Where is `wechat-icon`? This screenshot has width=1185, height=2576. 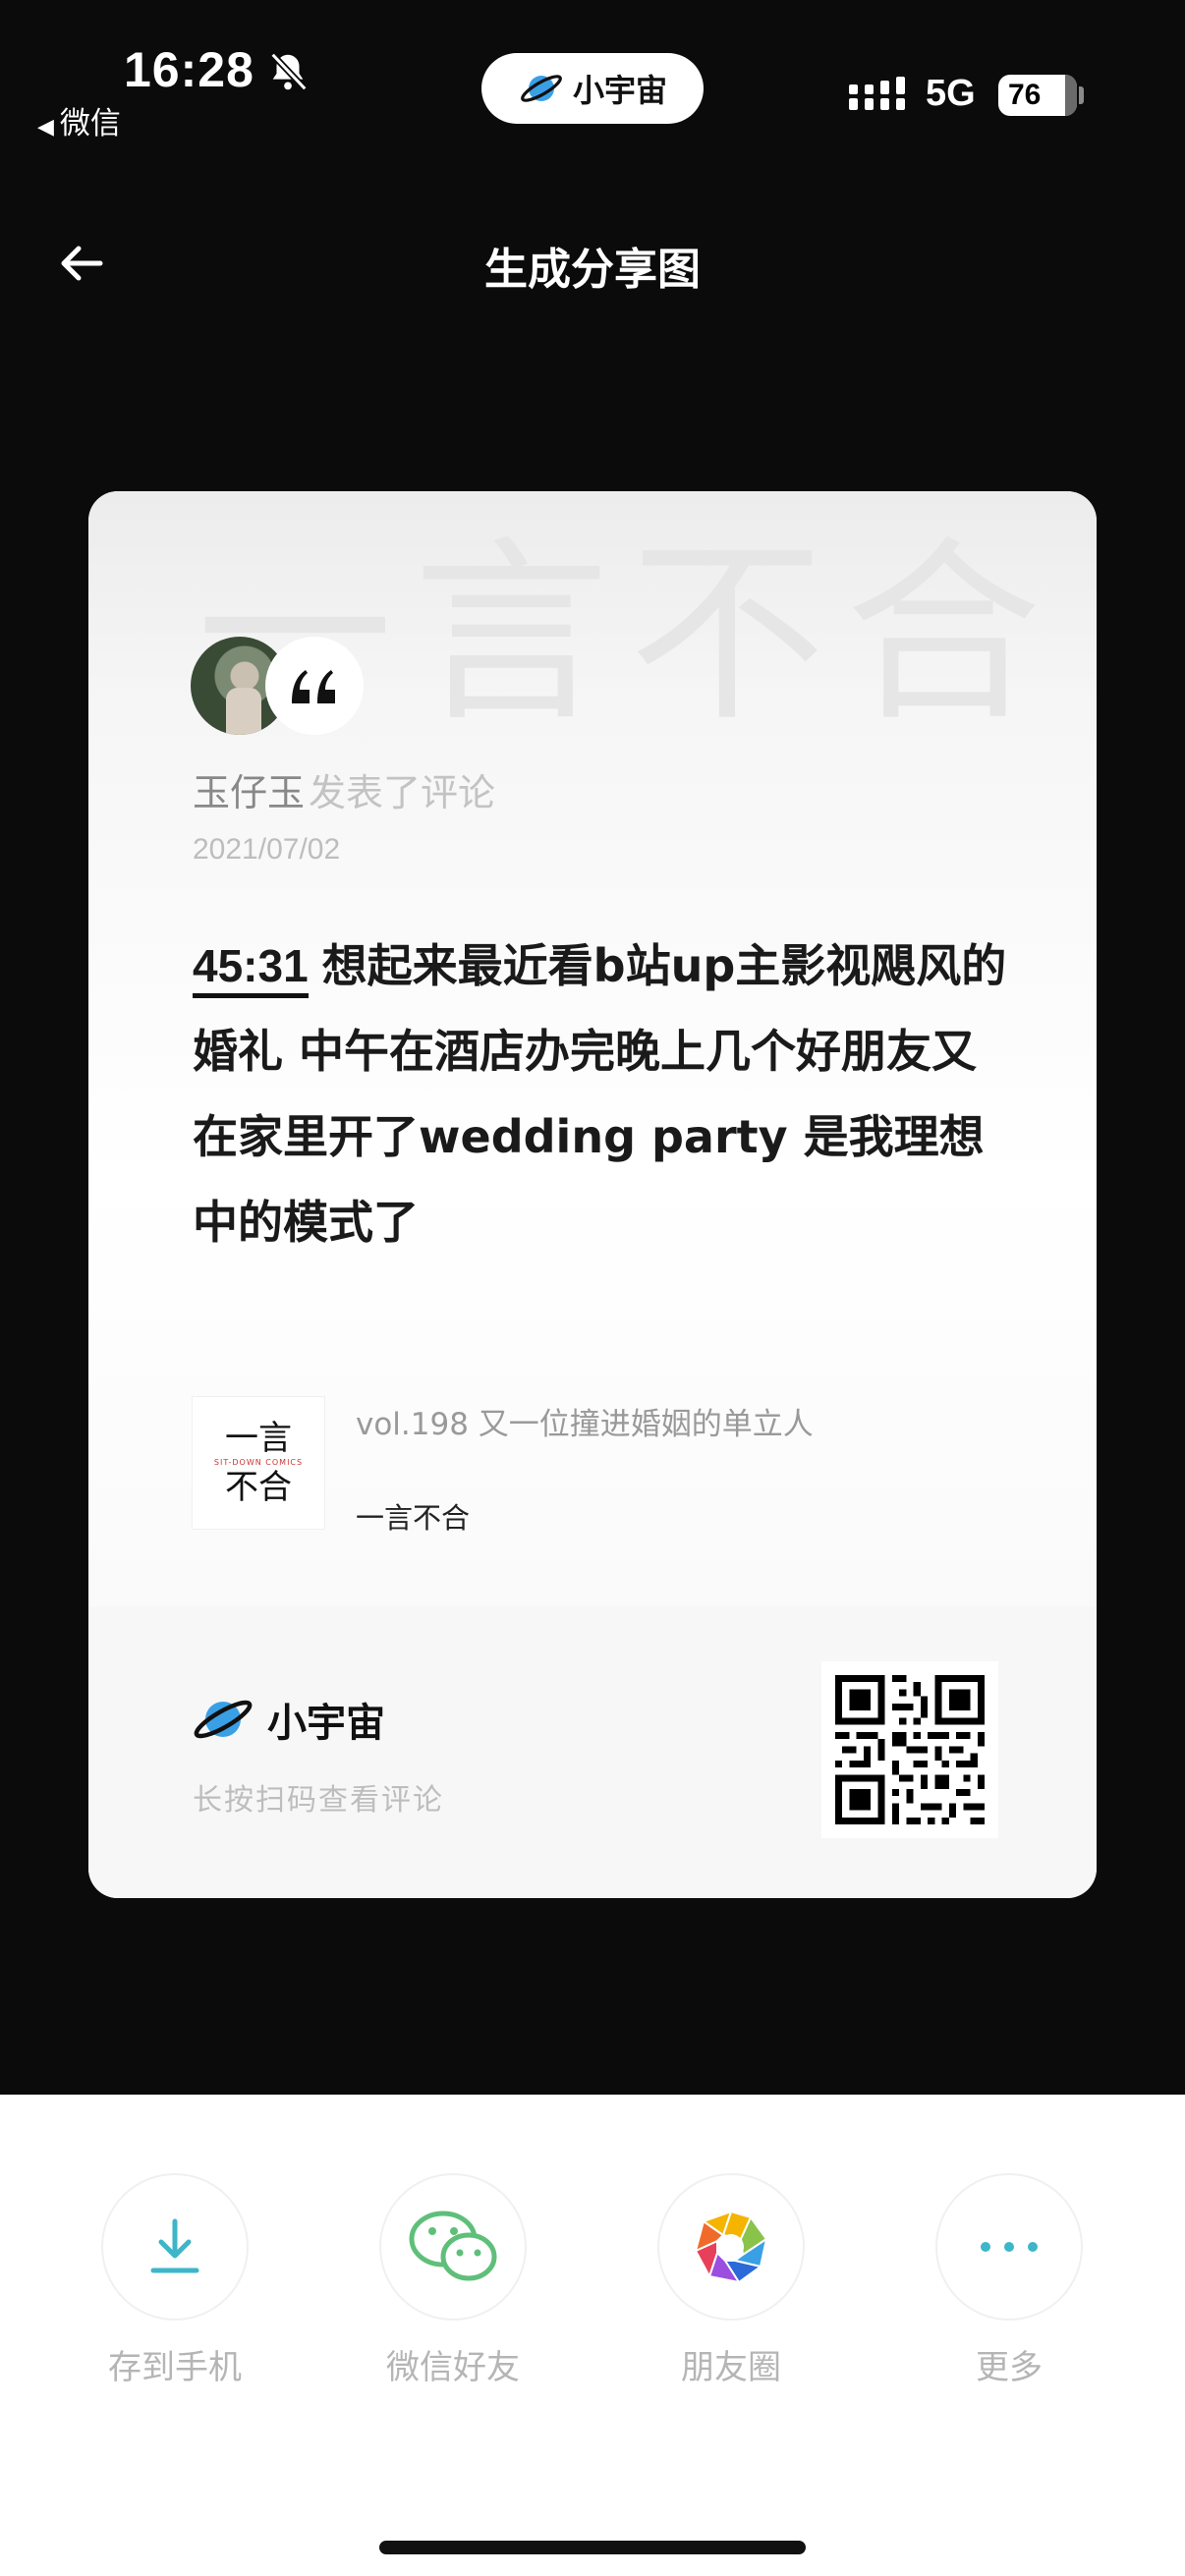 wechat-icon is located at coordinates (453, 2247).